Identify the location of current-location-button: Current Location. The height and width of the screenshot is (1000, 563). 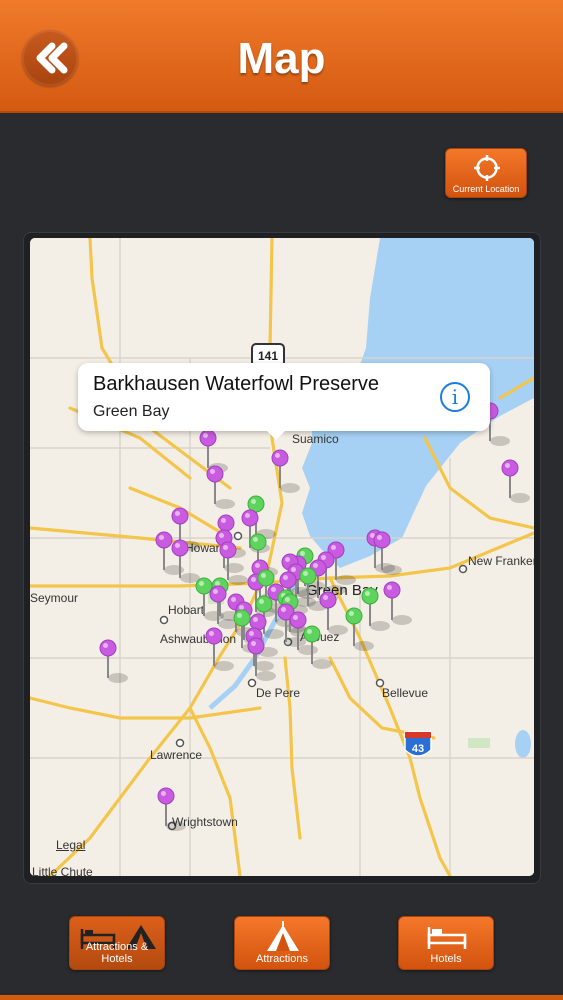
(486, 173).